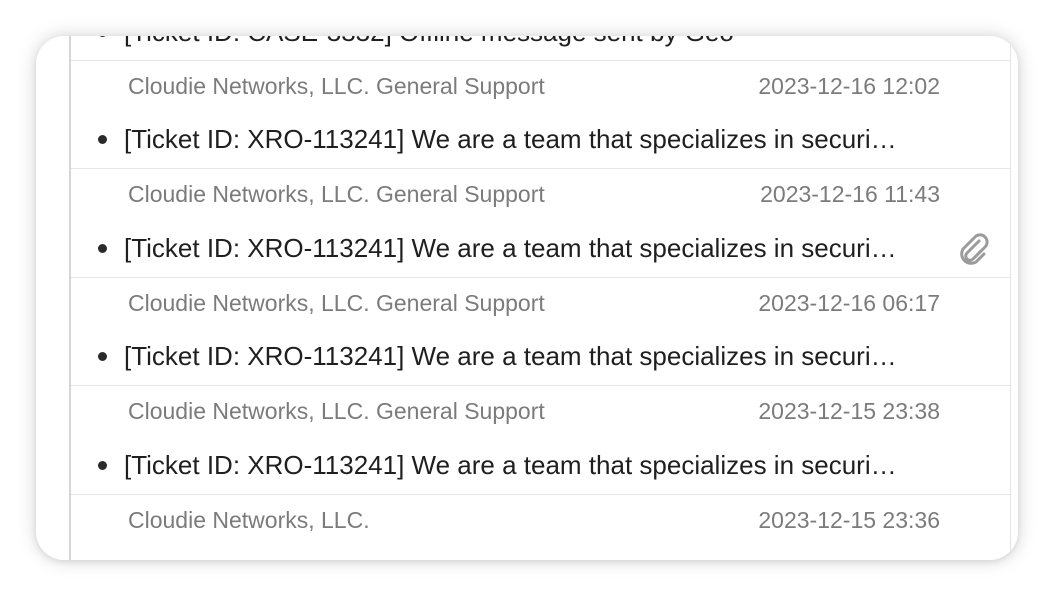 The image size is (1054, 596). Describe the element at coordinates (849, 302) in the screenshot. I see `message-timestamp: 2023-12-16 06:17` at that location.